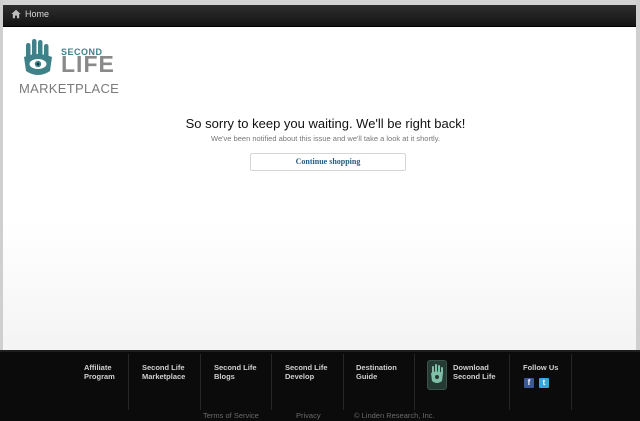 The height and width of the screenshot is (421, 640). Describe the element at coordinates (367, 377) in the screenshot. I see `footer-link-line: Guide` at that location.